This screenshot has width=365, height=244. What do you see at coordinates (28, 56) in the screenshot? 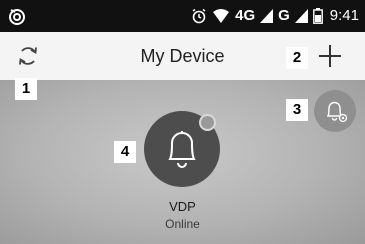
I see `refresh-icon` at bounding box center [28, 56].